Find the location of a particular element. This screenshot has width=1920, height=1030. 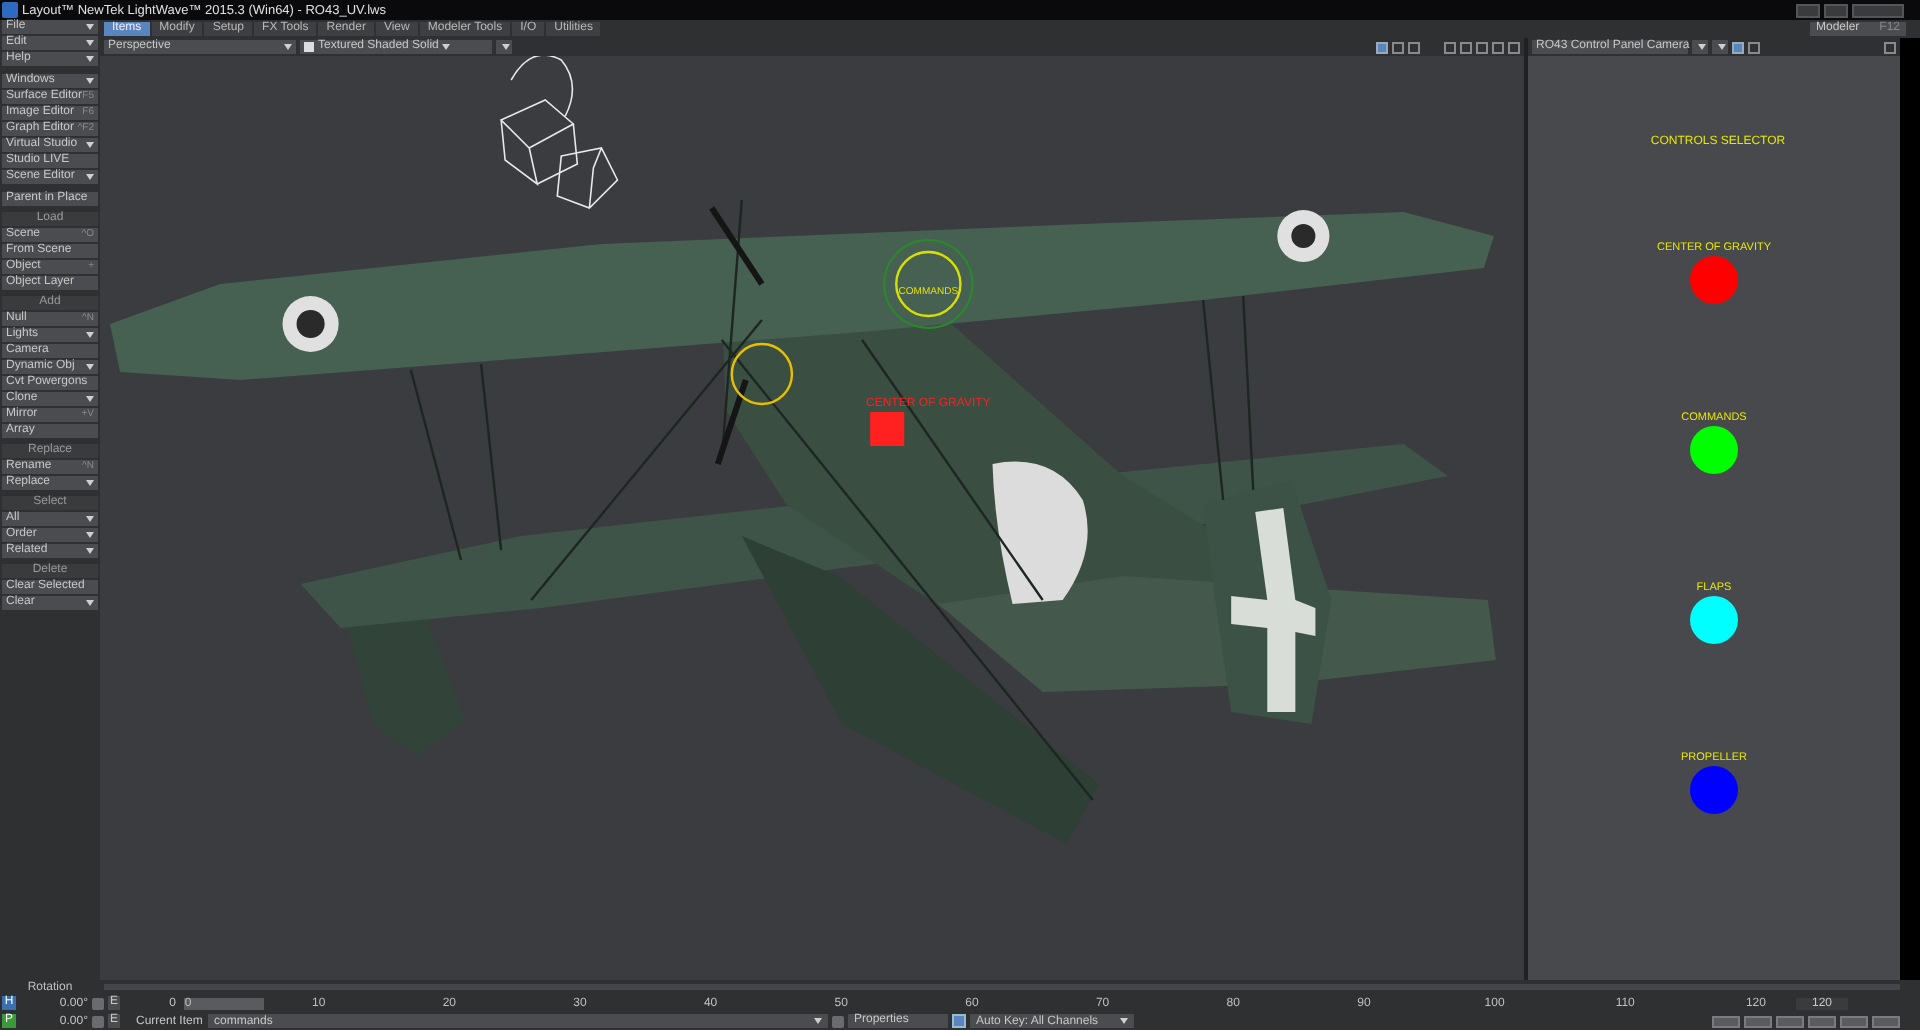

app-icon is located at coordinates (10, 10).